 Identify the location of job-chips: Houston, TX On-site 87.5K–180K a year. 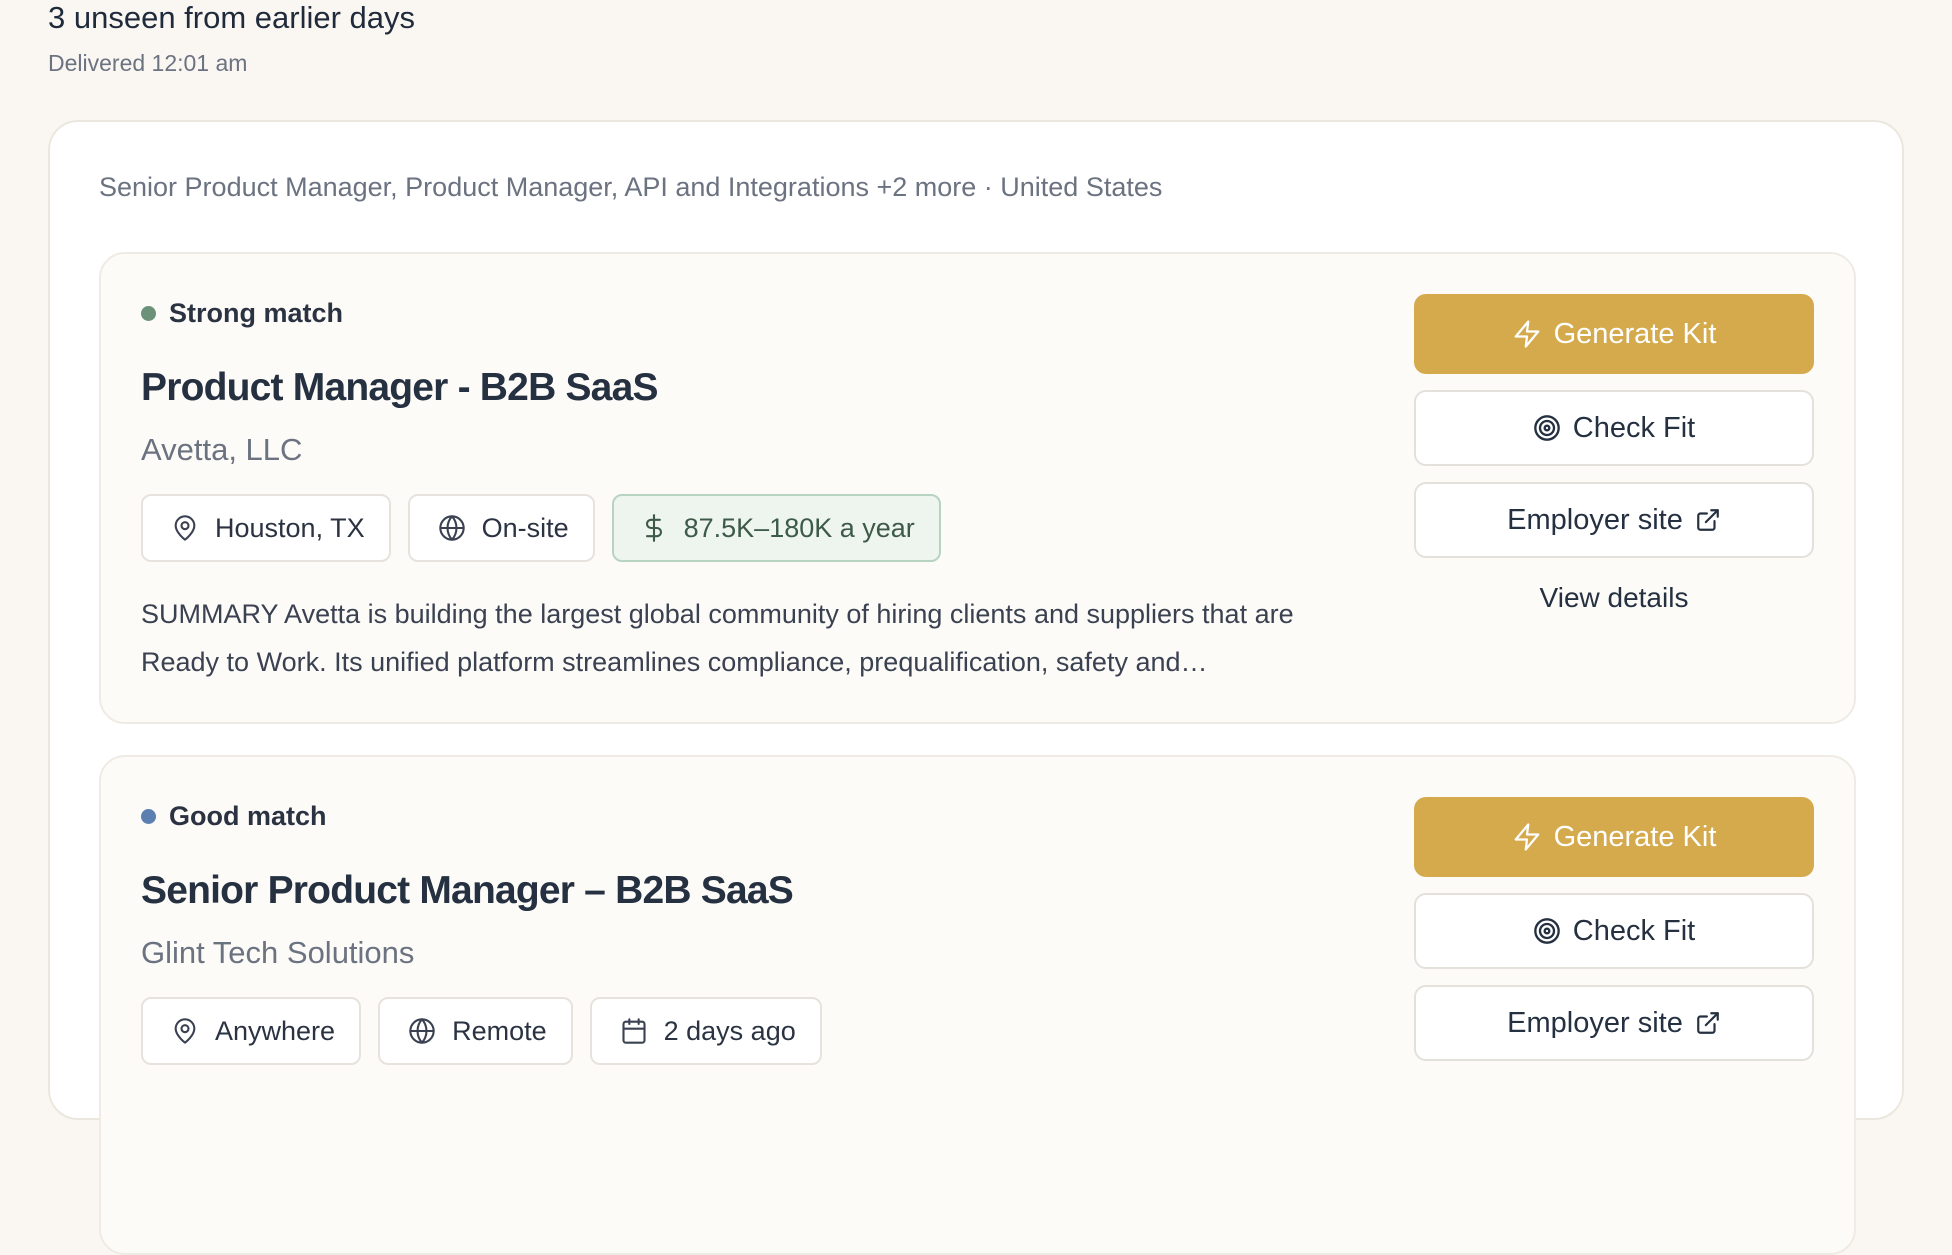
(549, 528).